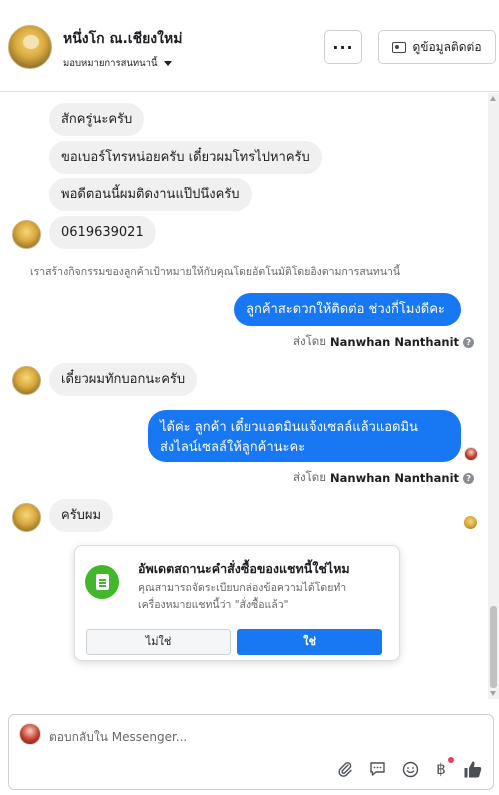 The image size is (499, 795). I want to click on no-button: ไม่ใช่, so click(158, 642).